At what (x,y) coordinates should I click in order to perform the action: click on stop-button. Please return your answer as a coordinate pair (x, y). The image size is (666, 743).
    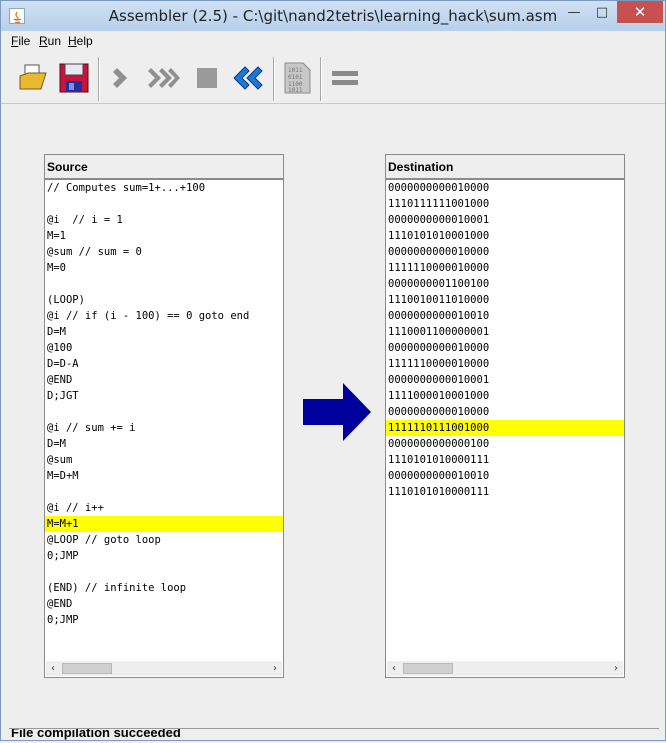
    Looking at the image, I should click on (207, 78).